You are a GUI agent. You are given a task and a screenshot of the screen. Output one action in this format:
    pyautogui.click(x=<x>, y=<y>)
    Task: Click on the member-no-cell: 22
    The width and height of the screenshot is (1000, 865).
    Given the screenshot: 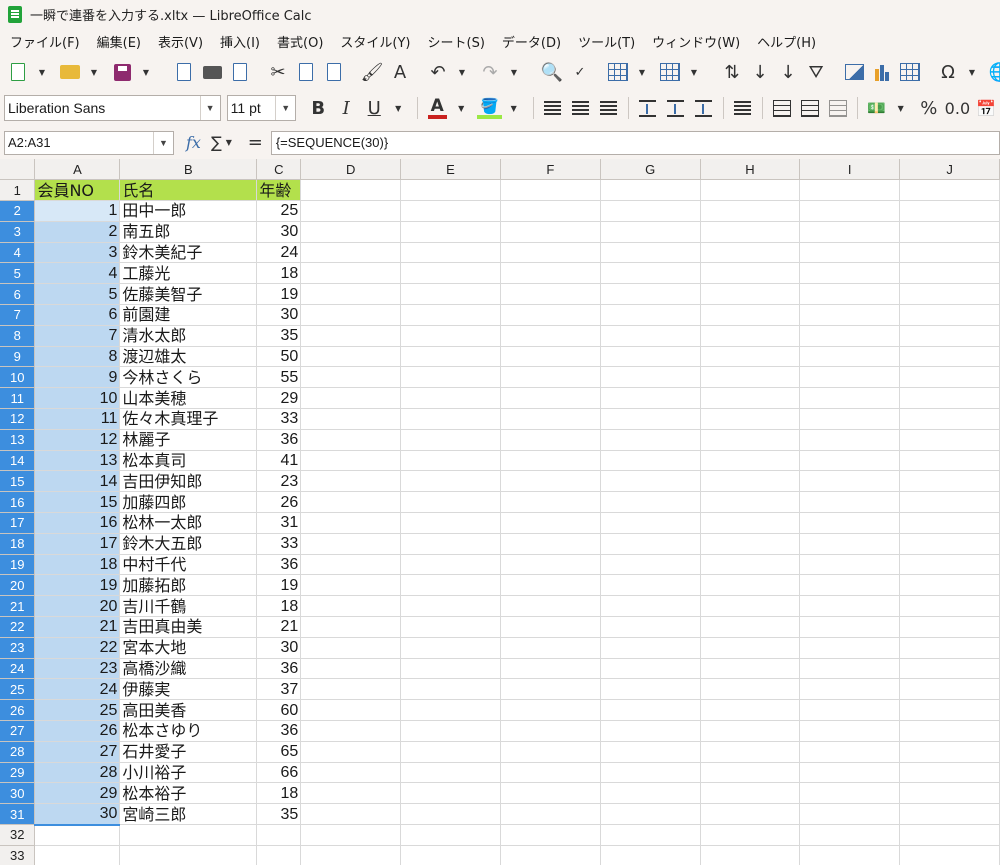 What is the action you would take?
    pyautogui.click(x=77, y=648)
    